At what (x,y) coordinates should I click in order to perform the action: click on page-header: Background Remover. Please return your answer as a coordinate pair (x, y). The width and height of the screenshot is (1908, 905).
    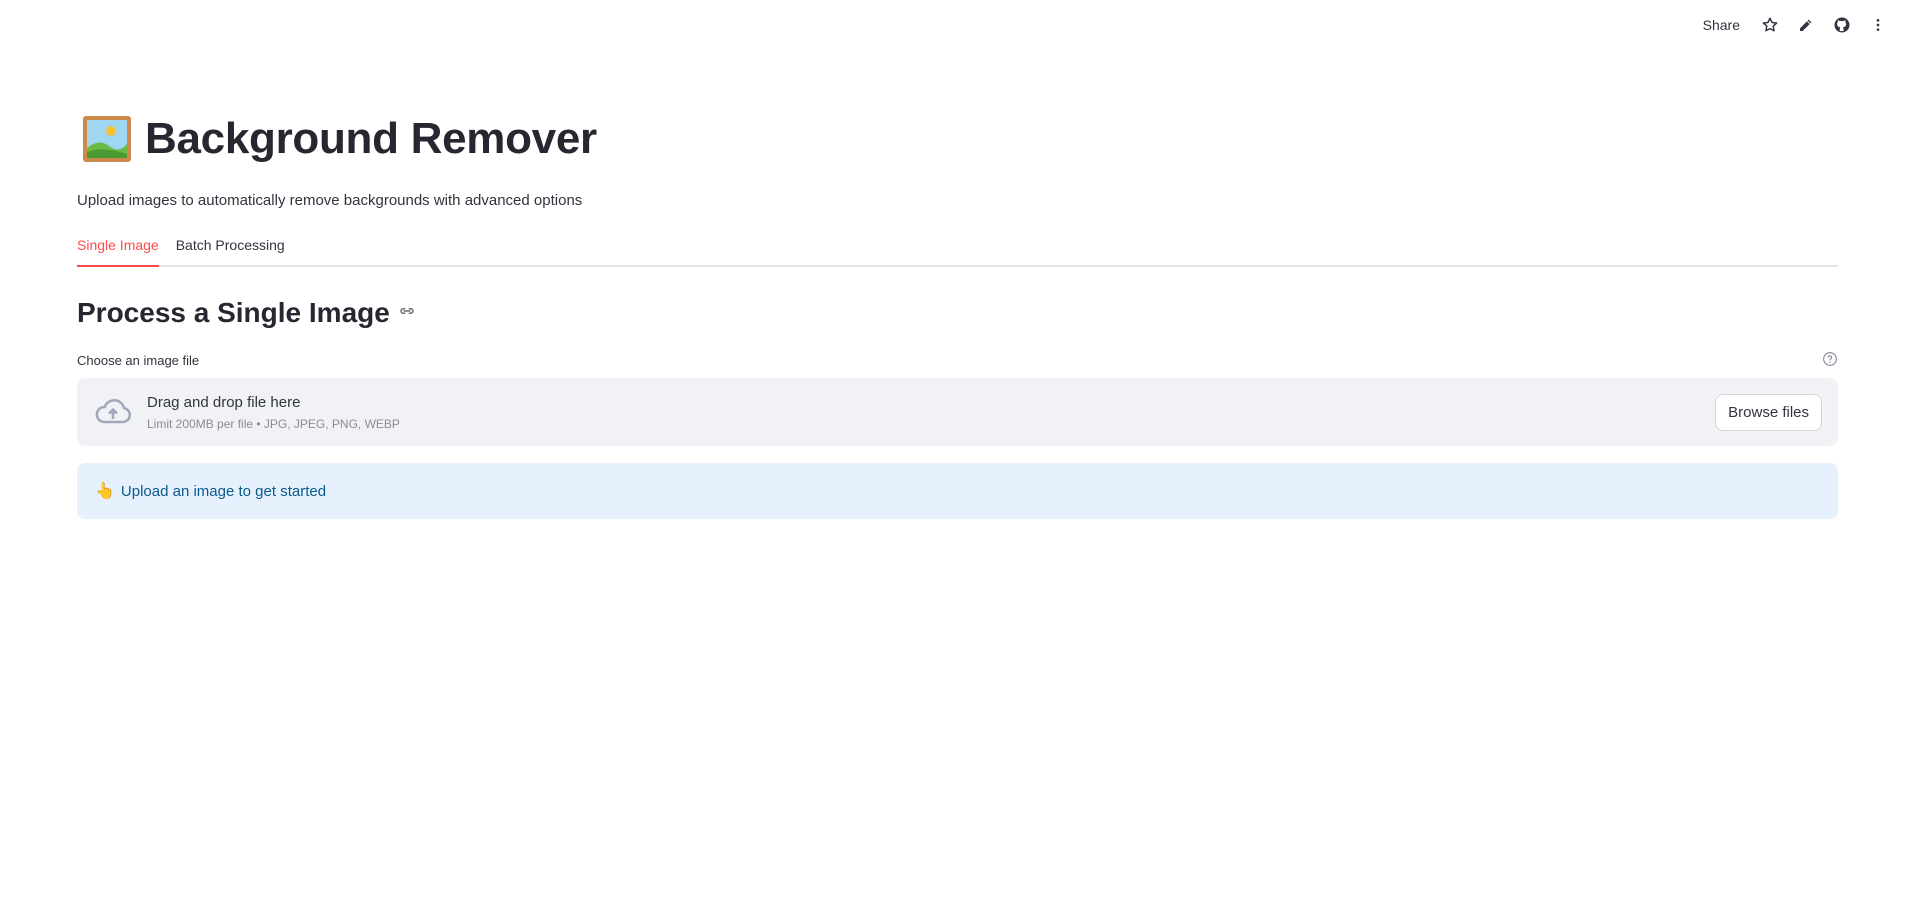
    Looking at the image, I should click on (957, 139).